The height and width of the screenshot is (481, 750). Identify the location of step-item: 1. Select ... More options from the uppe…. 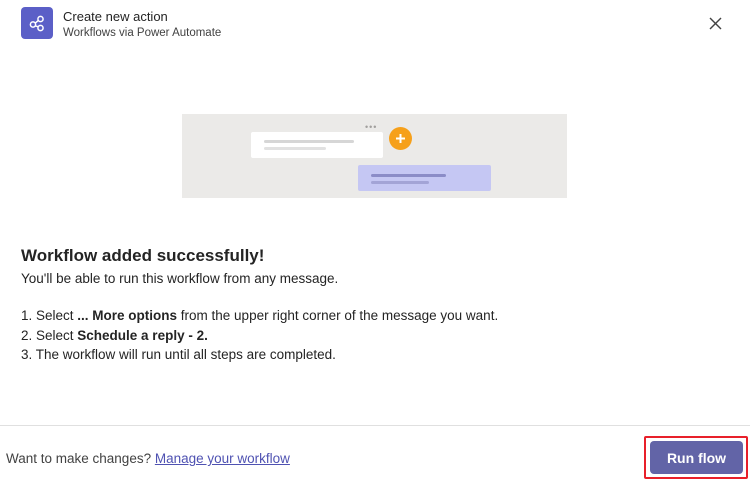
(371, 316).